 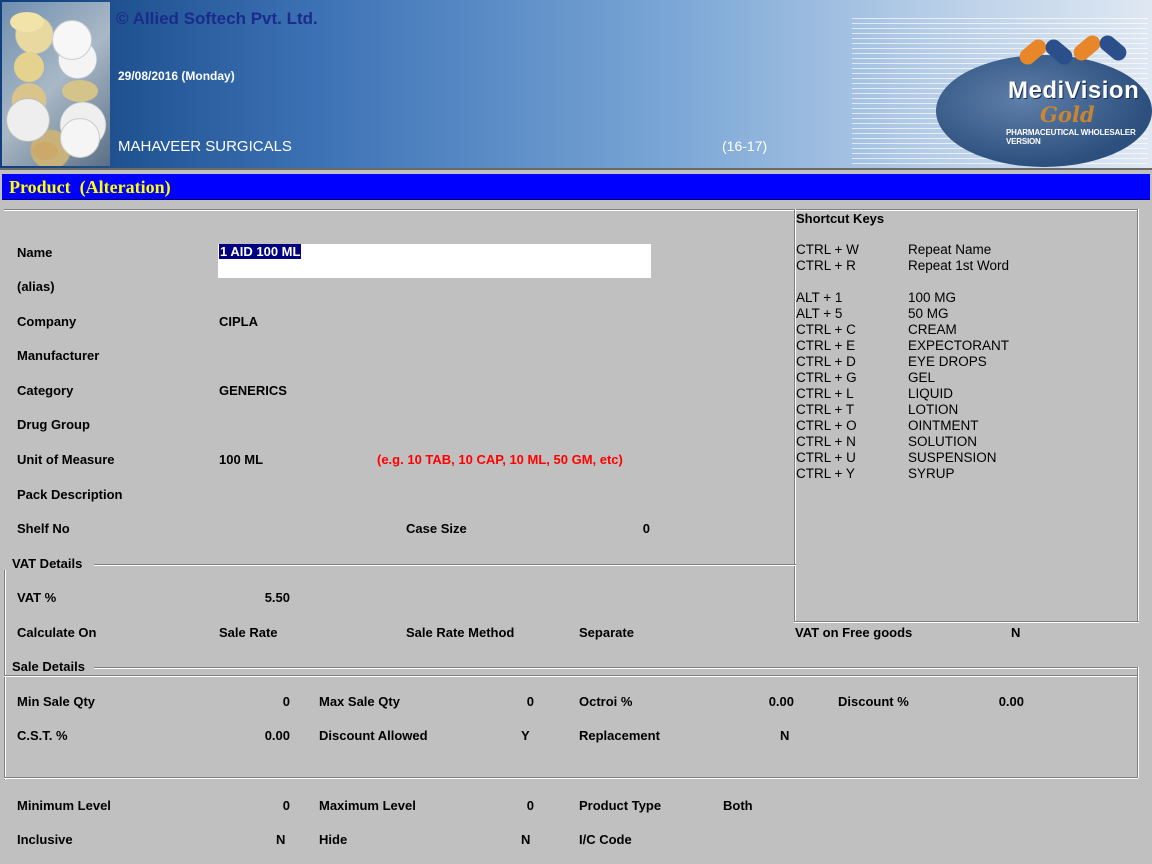 What do you see at coordinates (90, 187) in the screenshot?
I see `form-title: Product (Alteration)` at bounding box center [90, 187].